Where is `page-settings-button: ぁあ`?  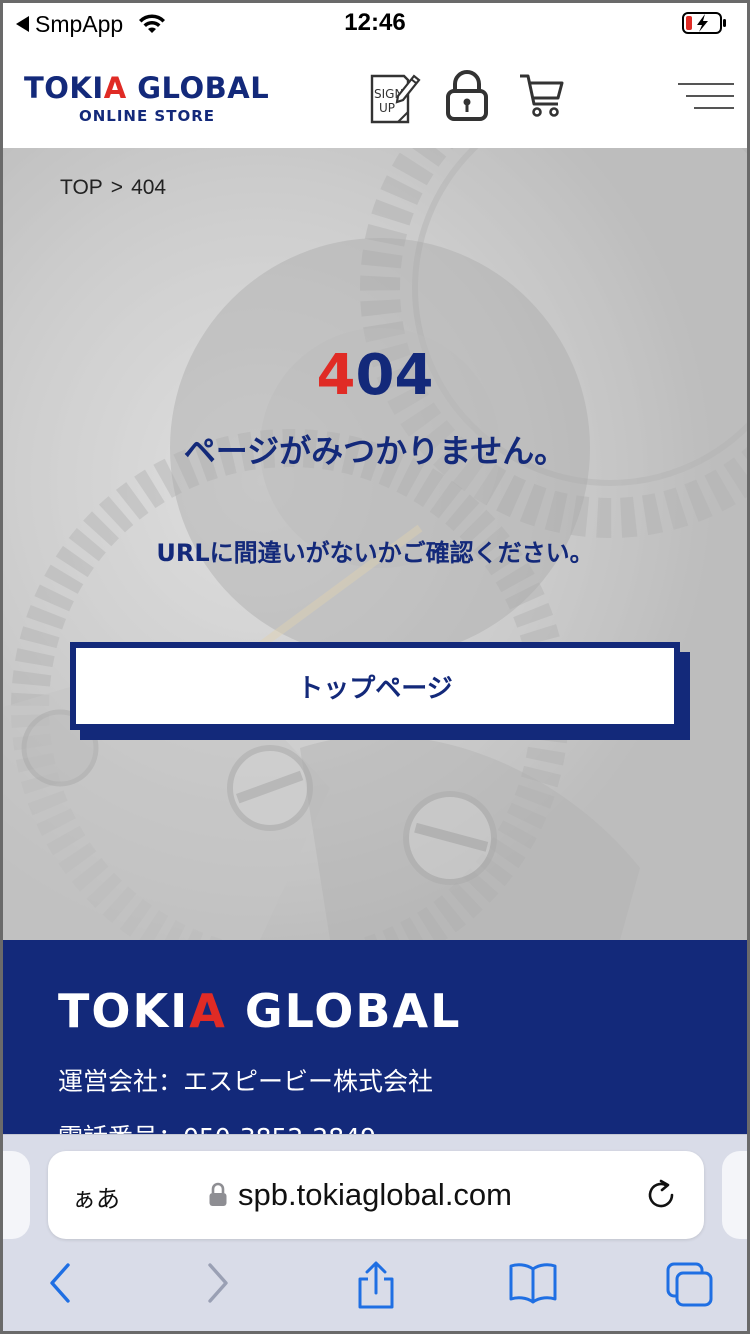
page-settings-button: ぁあ is located at coordinates (96, 1196).